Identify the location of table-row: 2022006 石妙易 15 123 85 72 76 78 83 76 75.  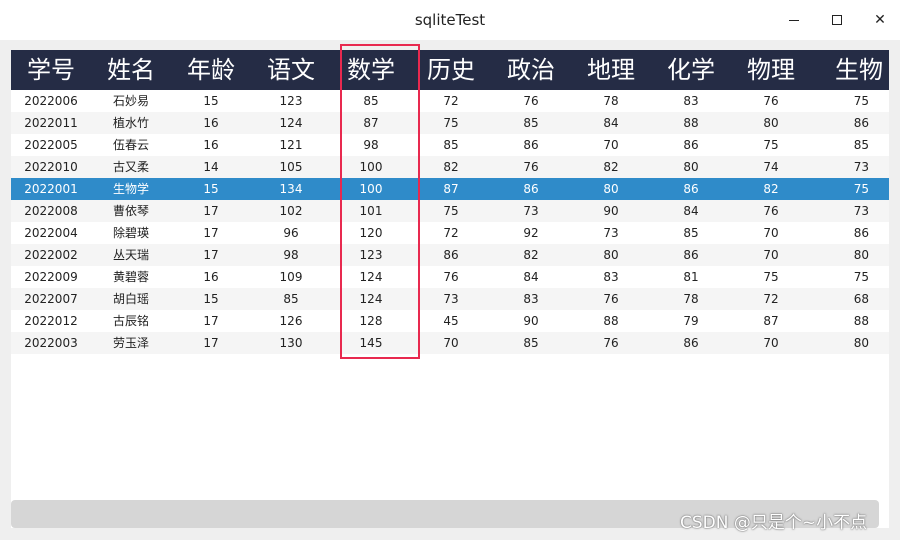
(450, 101).